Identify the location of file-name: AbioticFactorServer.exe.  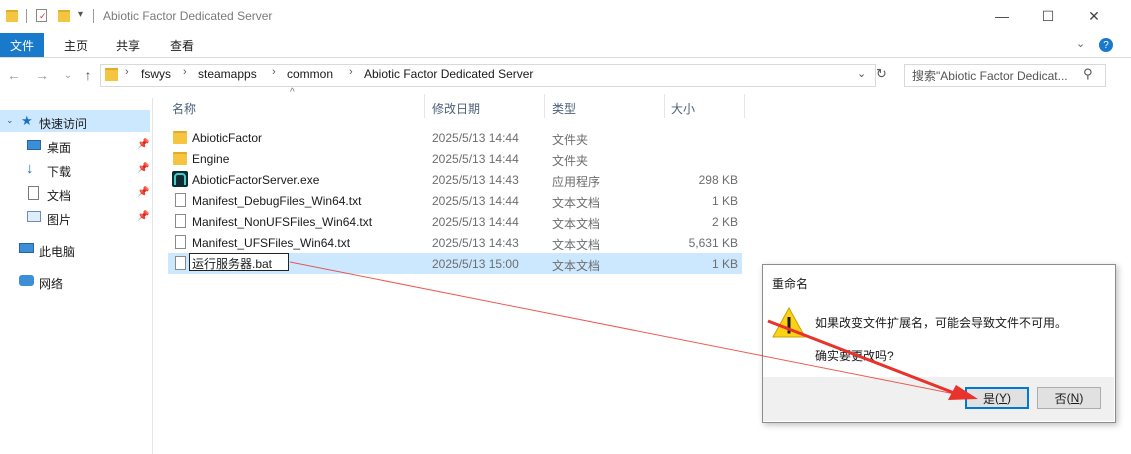
(256, 180).